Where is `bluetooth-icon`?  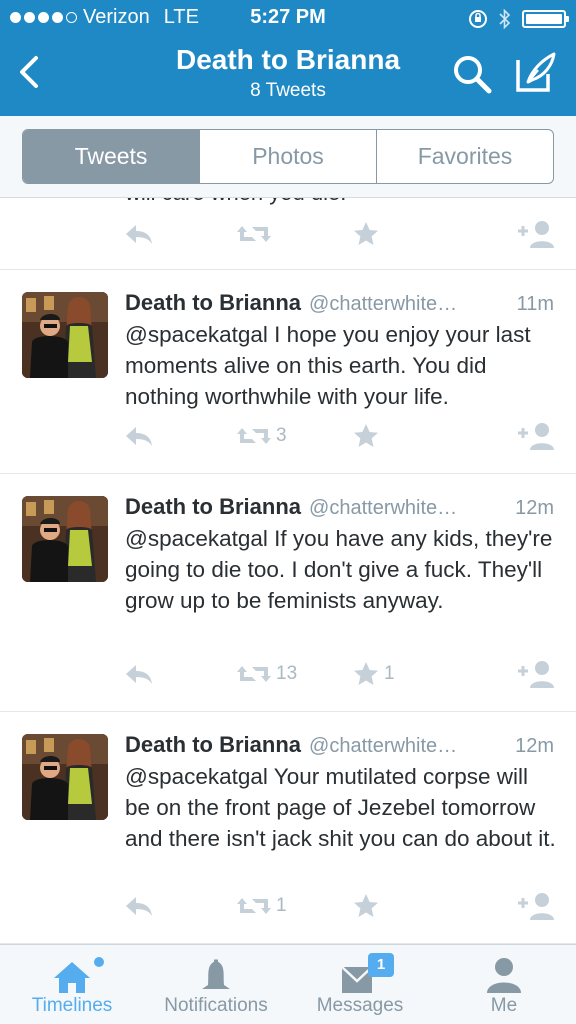
bluetooth-icon is located at coordinates (505, 19).